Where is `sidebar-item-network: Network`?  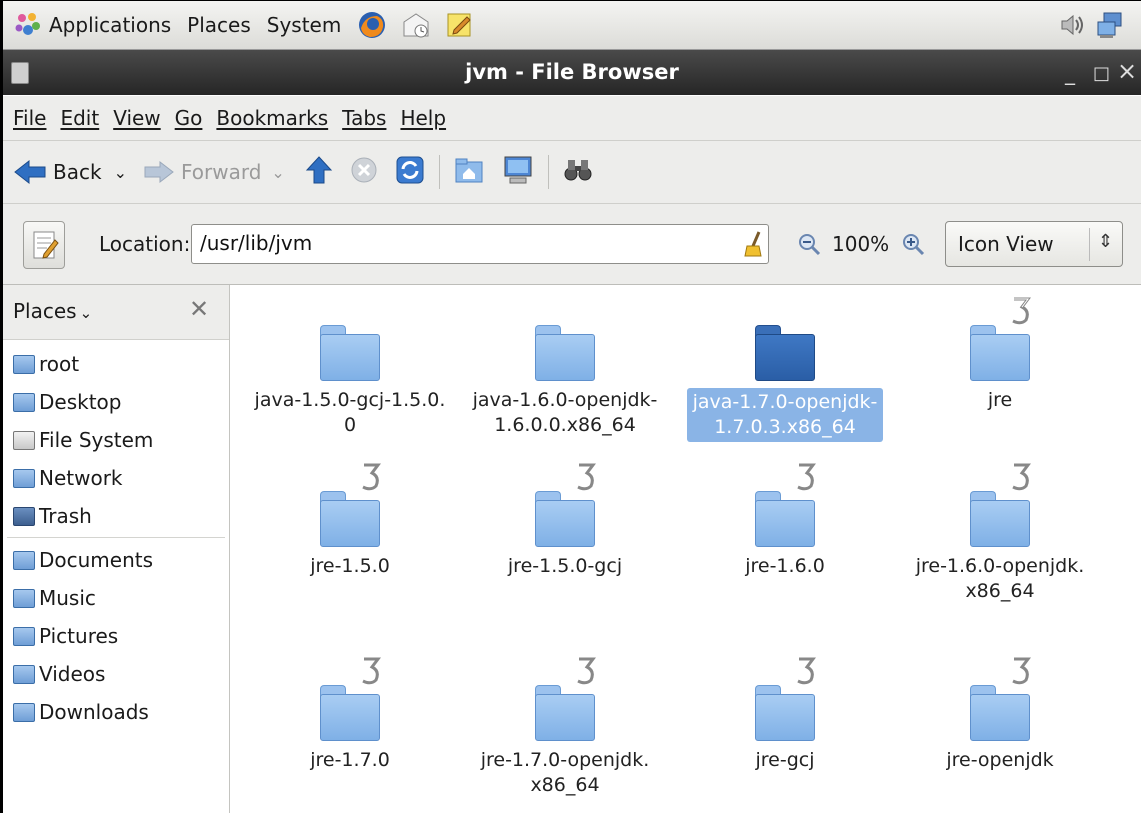 sidebar-item-network: Network is located at coordinates (116, 478).